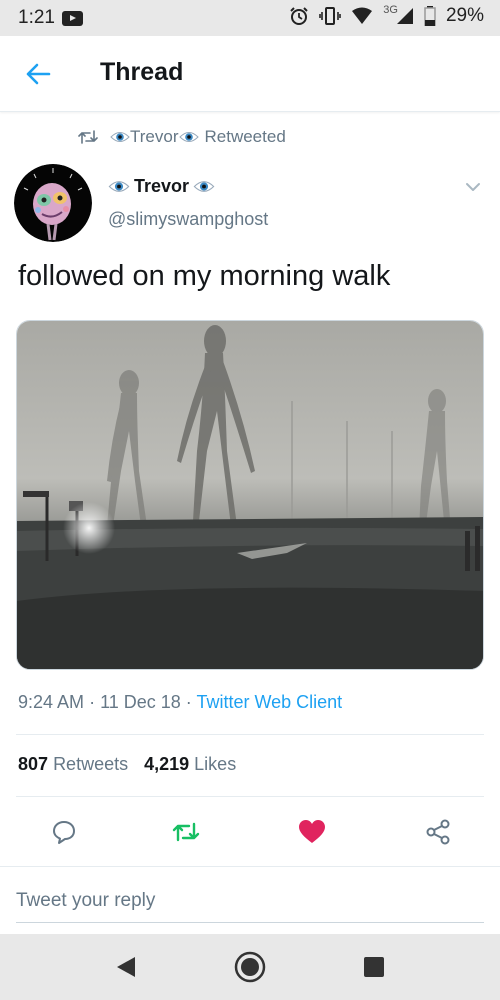 This screenshot has height=1000, width=500. I want to click on reply-composer, so click(250, 900).